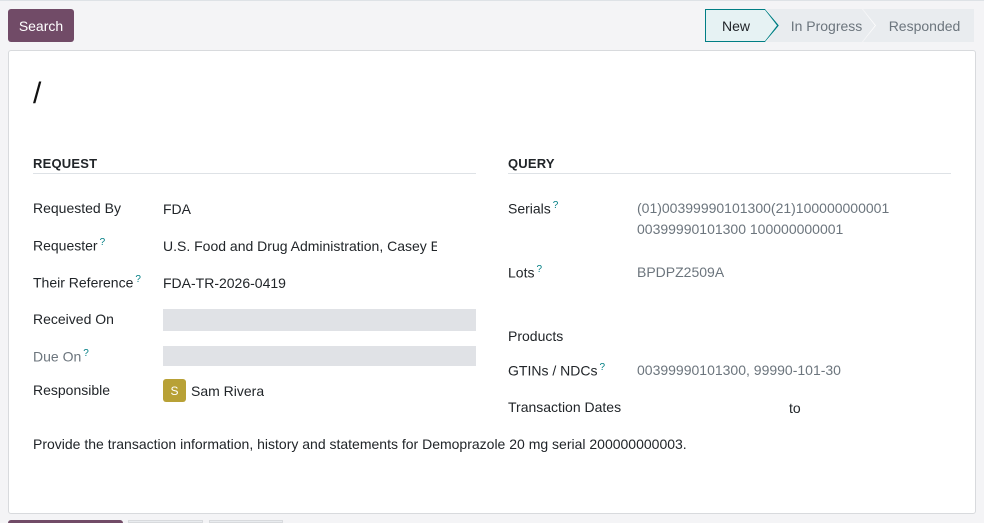 Image resolution: width=984 pixels, height=523 pixels. I want to click on requested-by-field: FDA, so click(177, 209).